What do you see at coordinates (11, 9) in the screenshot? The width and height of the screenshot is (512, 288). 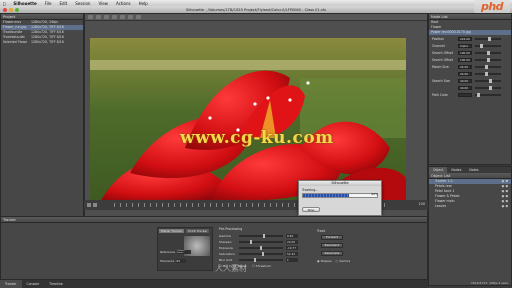 I see `minimize-window-icon` at bounding box center [11, 9].